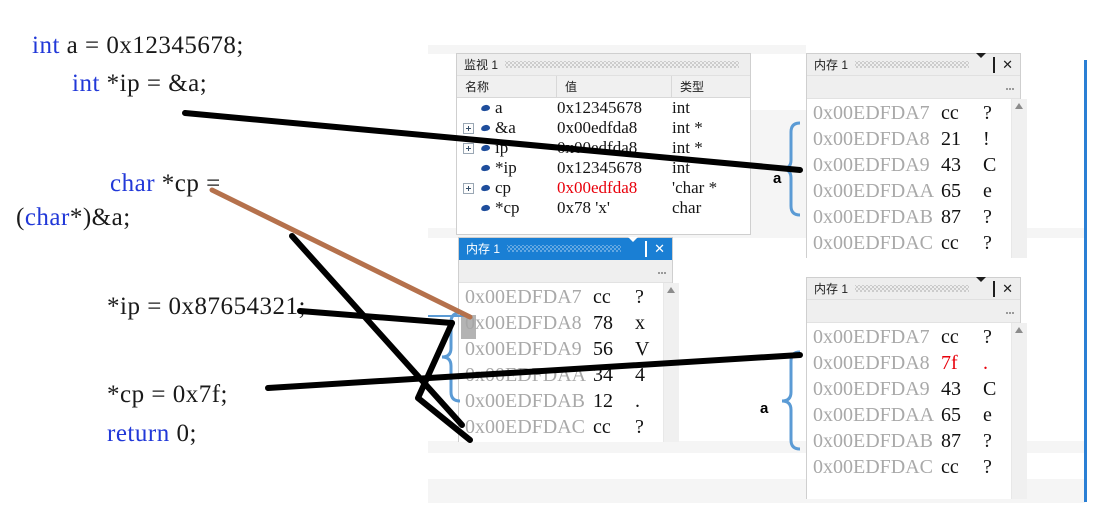  What do you see at coordinates (614, 86) in the screenshot?
I see `column-header-value: 值` at bounding box center [614, 86].